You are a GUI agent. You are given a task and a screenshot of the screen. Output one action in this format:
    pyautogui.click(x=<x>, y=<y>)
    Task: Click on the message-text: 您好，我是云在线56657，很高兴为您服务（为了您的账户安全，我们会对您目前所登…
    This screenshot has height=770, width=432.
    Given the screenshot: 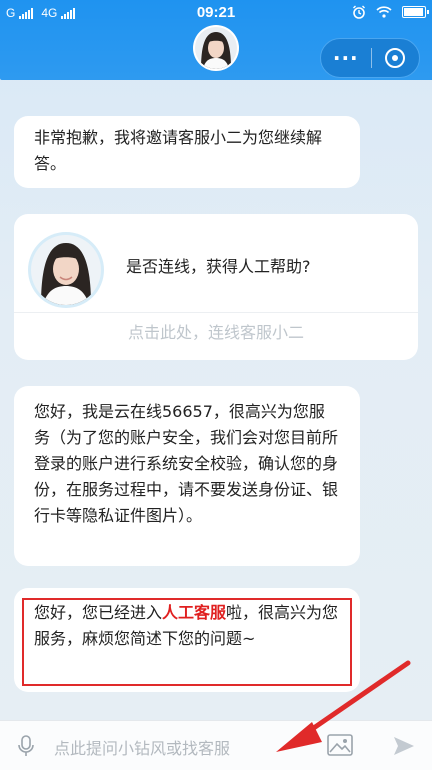 What is the action you would take?
    pyautogui.click(x=186, y=463)
    